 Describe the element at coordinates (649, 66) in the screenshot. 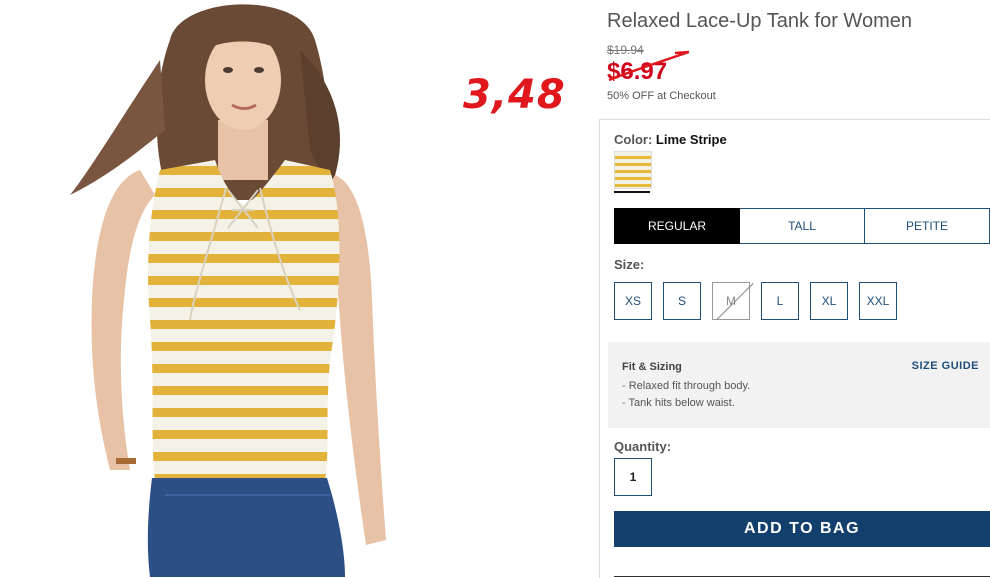

I see `handwritten-strike-mark` at that location.